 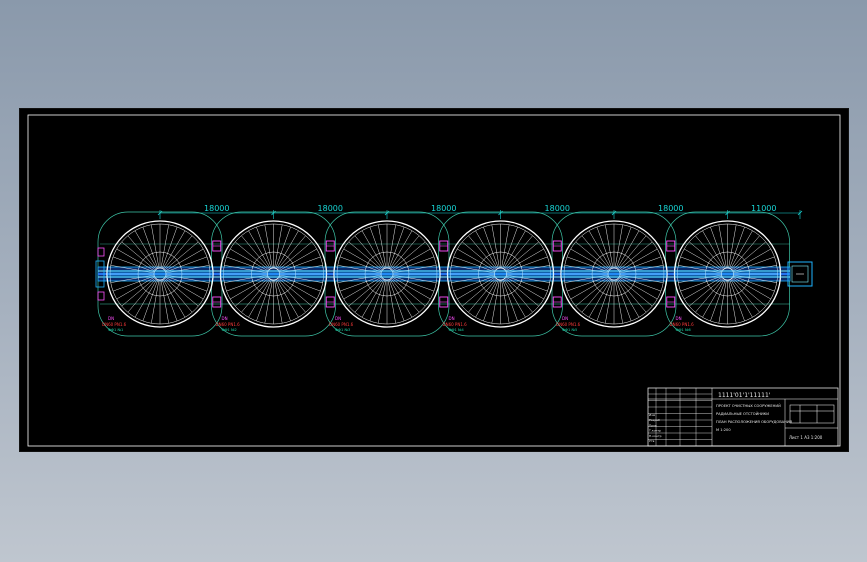 I want to click on tank-label-note: ФФ1 №6, so click(x=683, y=330).